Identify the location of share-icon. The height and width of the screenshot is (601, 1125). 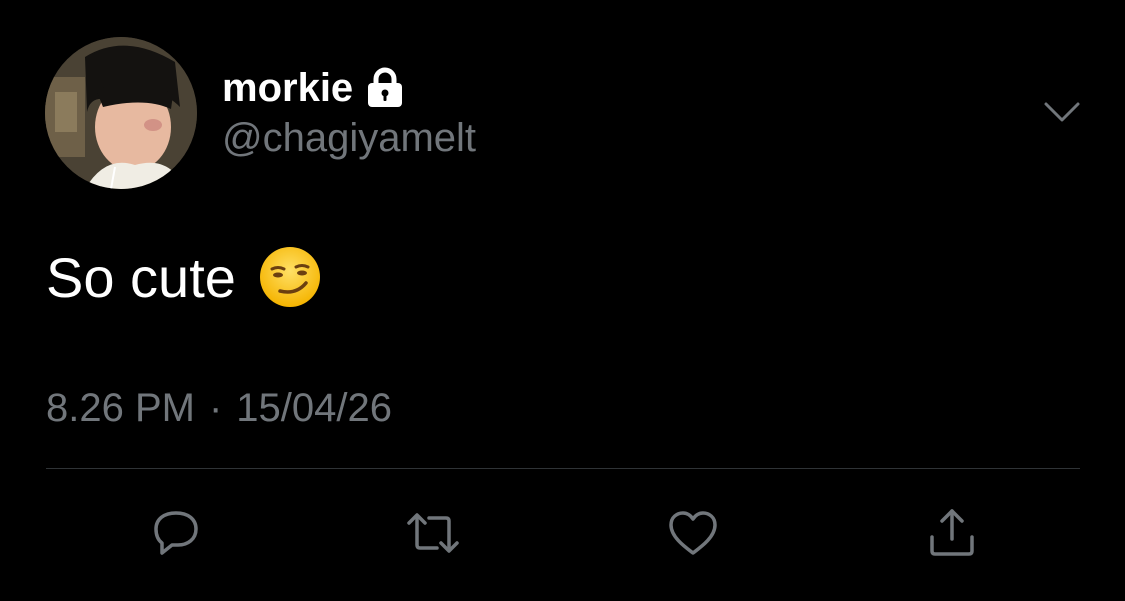
(952, 532).